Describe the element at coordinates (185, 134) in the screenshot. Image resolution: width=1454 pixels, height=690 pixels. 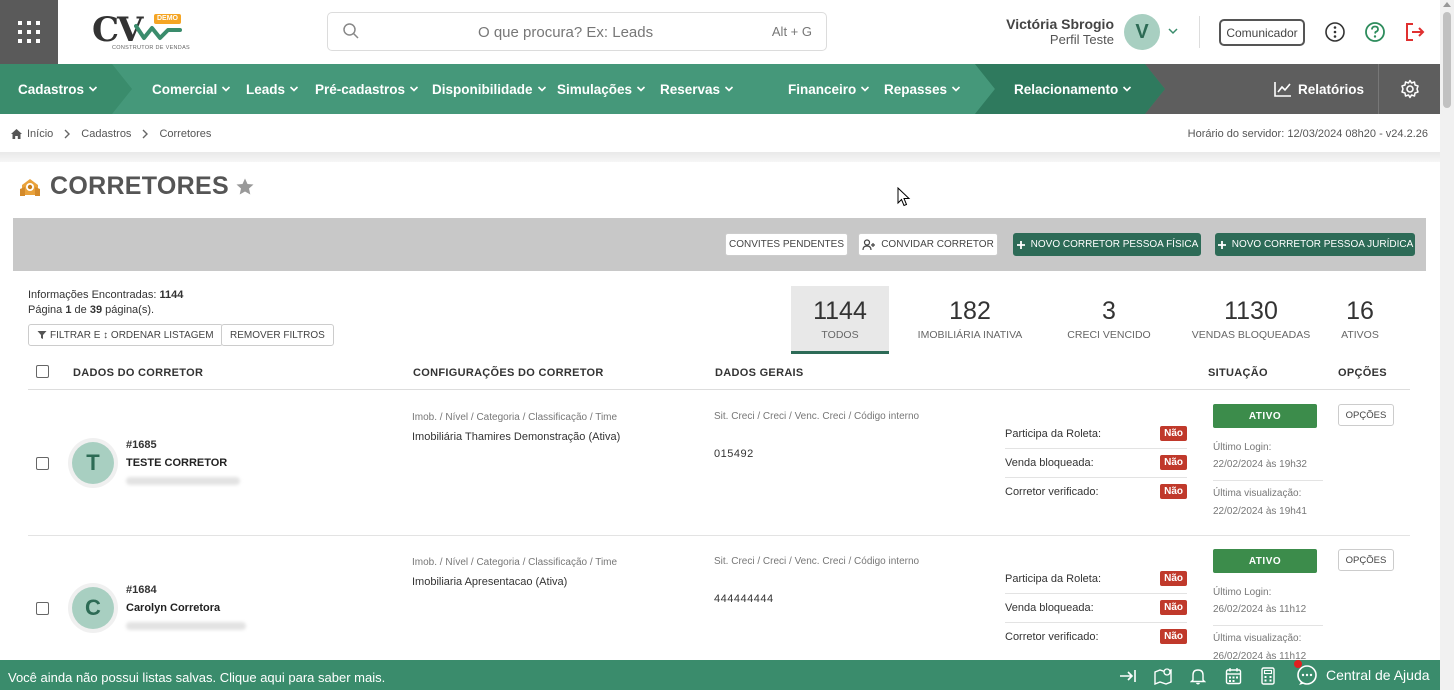
I see `breadcrumb-corretores: Corretores` at that location.